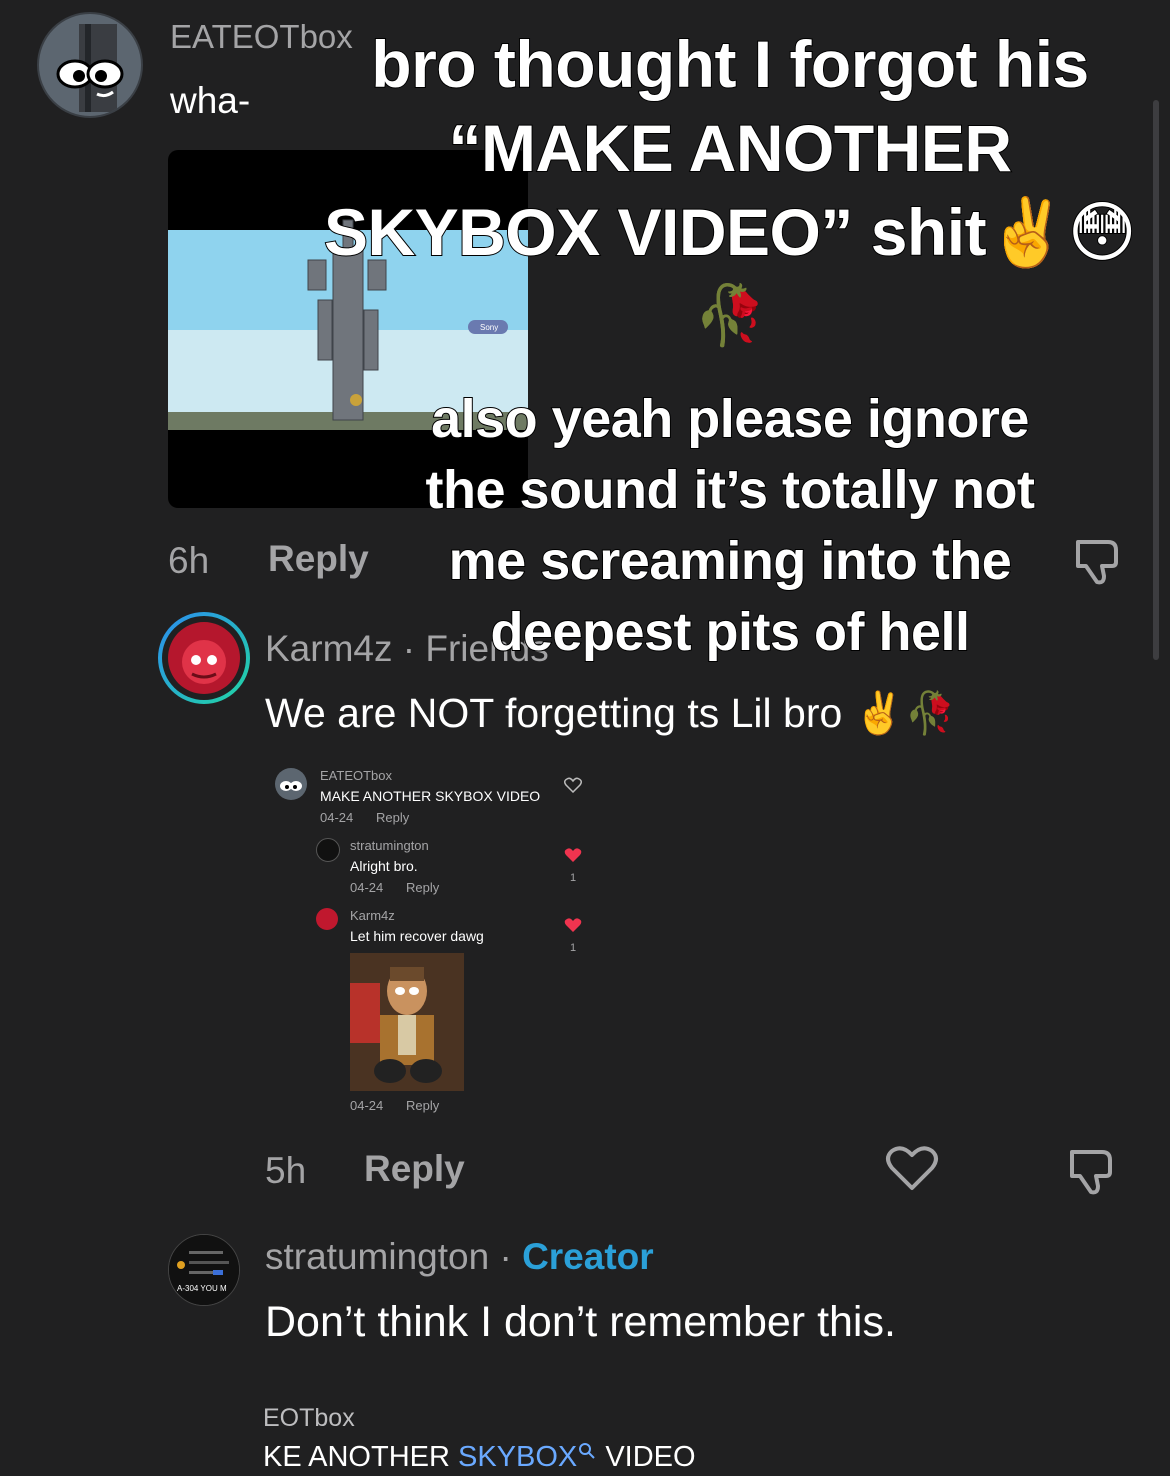 This screenshot has width=1170, height=1476. What do you see at coordinates (730, 419) in the screenshot?
I see `caption-line: also yeah please ignore` at bounding box center [730, 419].